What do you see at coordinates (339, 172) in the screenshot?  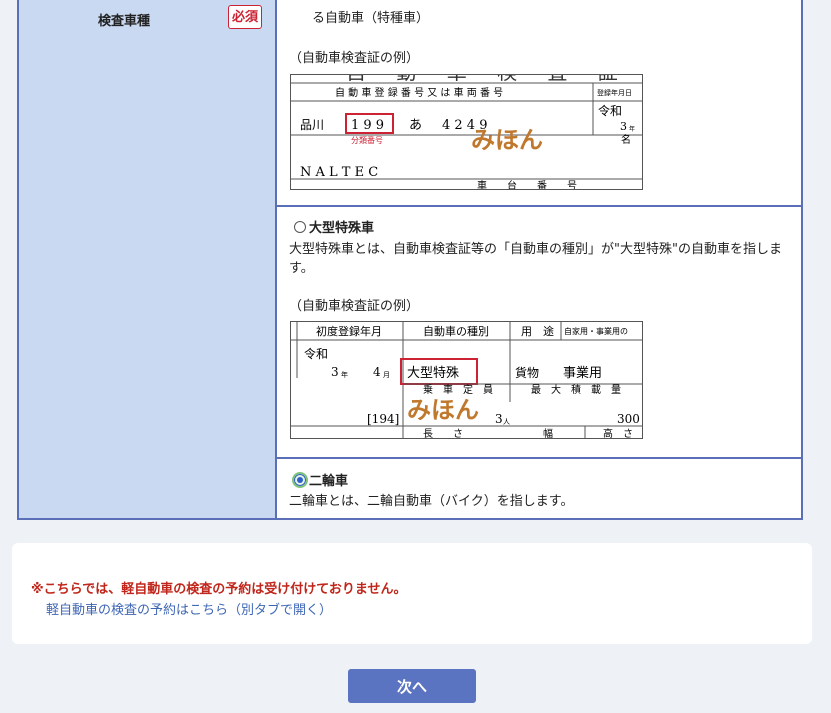 I see `cert-owner: N A L T E C` at bounding box center [339, 172].